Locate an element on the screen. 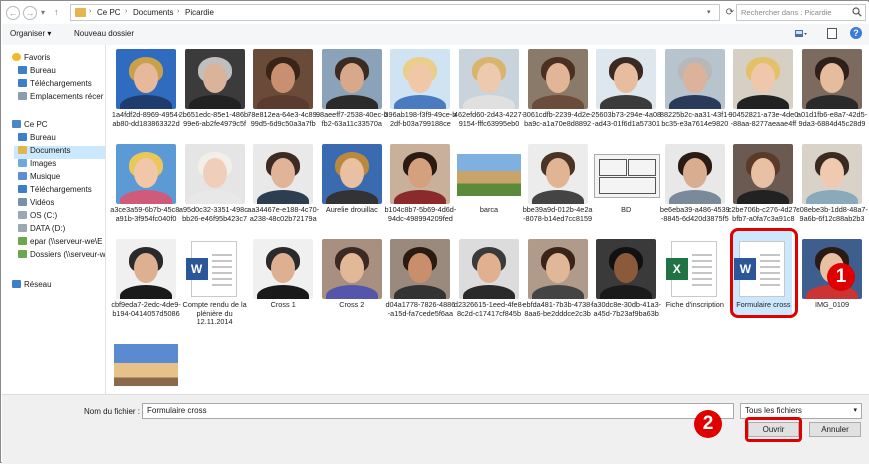  star-icon is located at coordinates (16, 57).